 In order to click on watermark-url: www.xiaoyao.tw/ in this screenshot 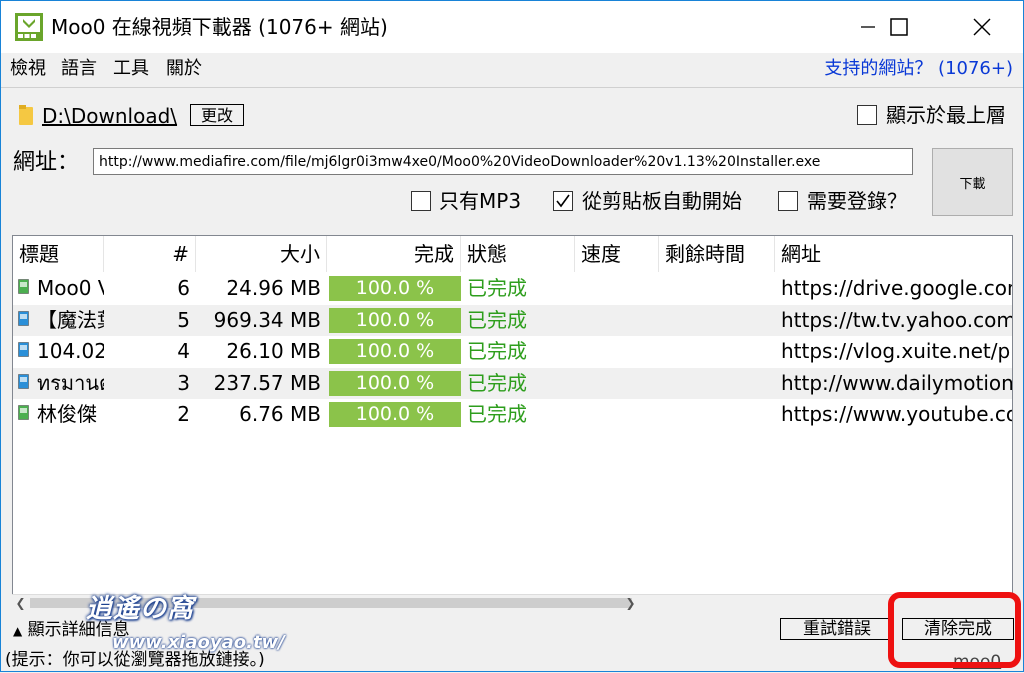, I will do `click(198, 642)`.